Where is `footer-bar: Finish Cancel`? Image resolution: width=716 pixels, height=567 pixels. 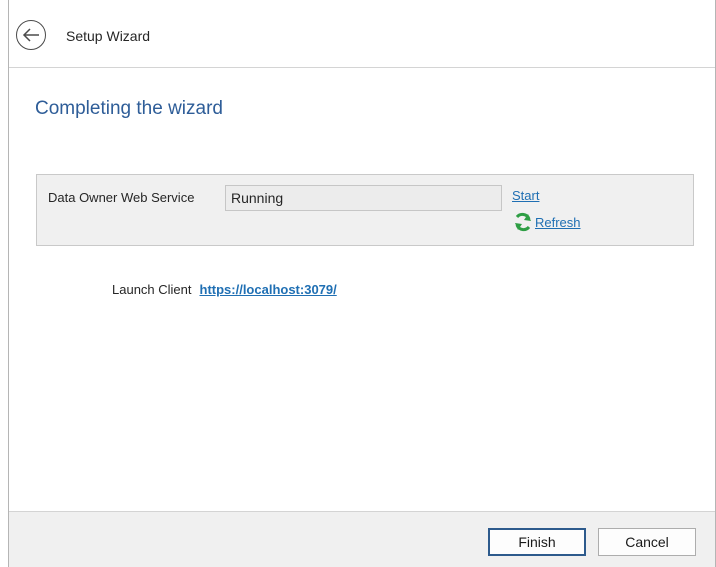 footer-bar: Finish Cancel is located at coordinates (362, 539).